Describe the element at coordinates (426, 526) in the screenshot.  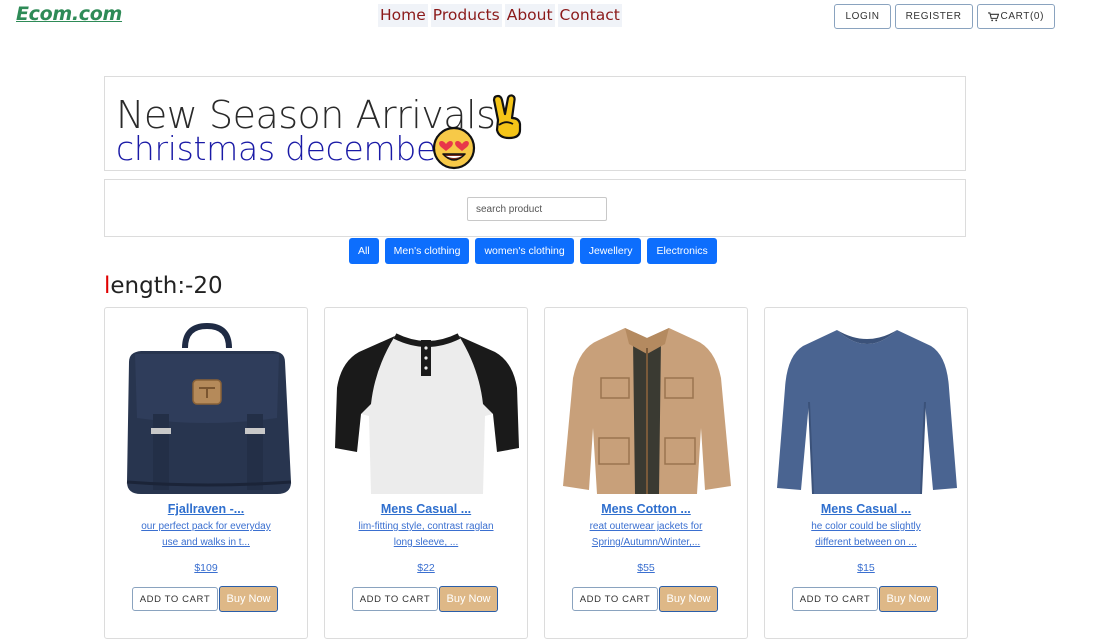
I see `product-description-line: lim-fitting style, contrast raglan` at that location.